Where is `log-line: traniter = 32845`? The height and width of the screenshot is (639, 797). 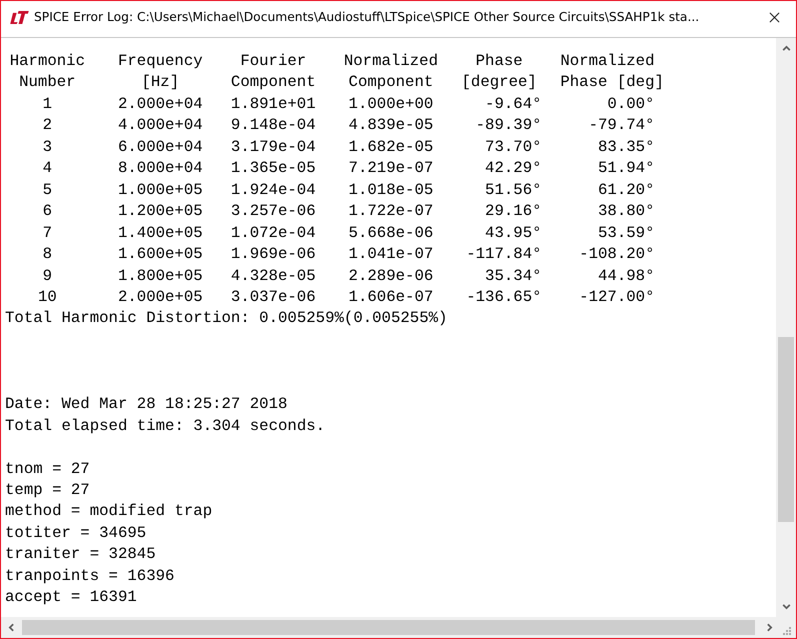 log-line: traniter = 32845 is located at coordinates (81, 555).